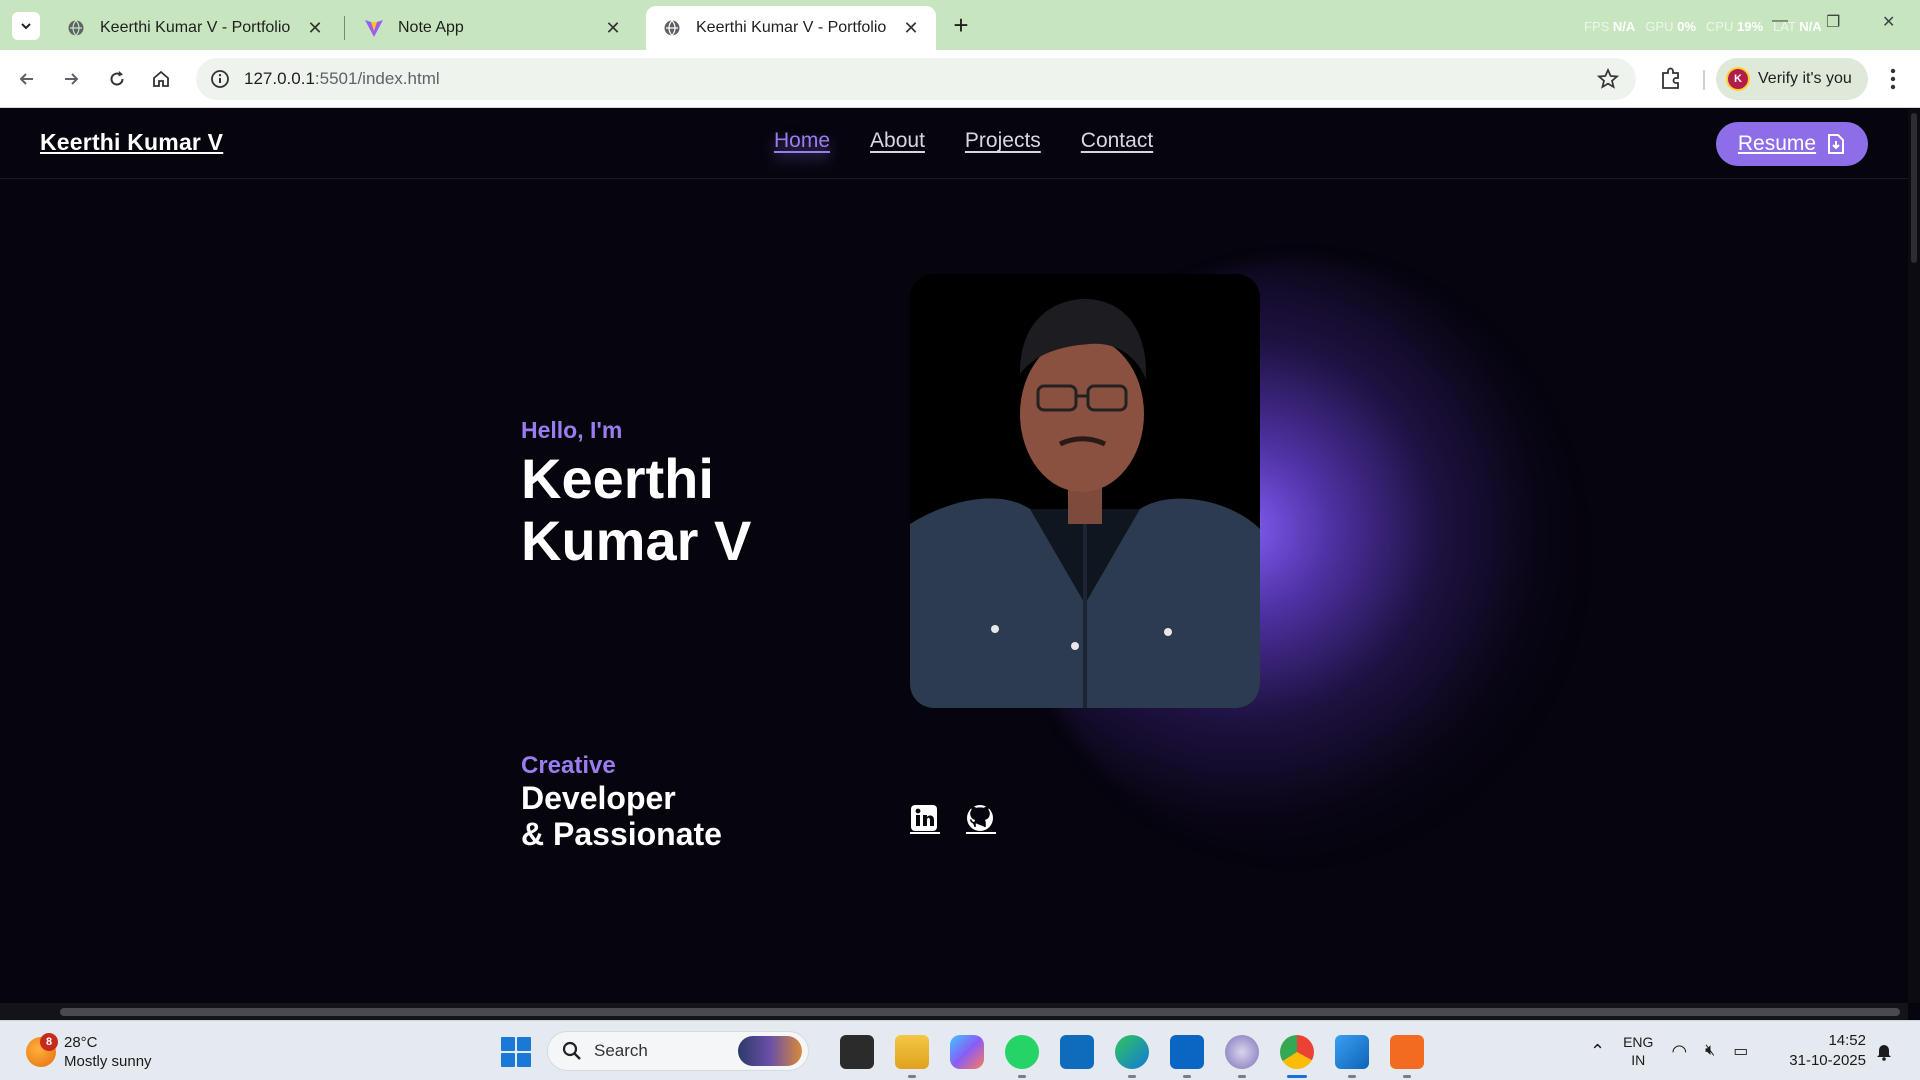  What do you see at coordinates (967, 1052) in the screenshot?
I see `copilot-icon` at bounding box center [967, 1052].